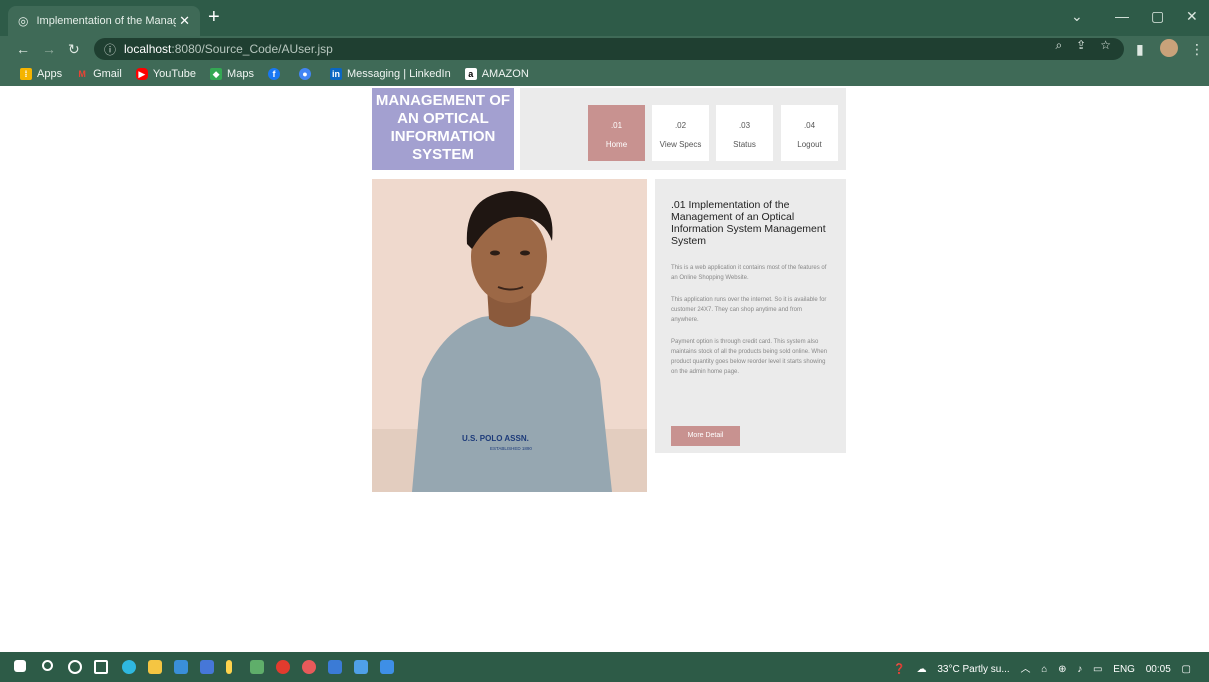 The height and width of the screenshot is (682, 1209). I want to click on bookmark-label: Gmail, so click(107, 74).